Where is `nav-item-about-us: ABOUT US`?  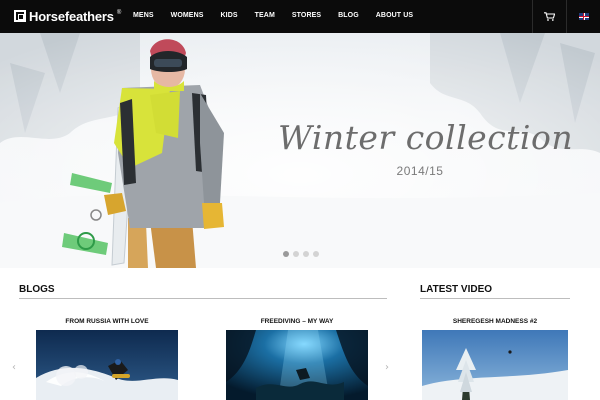 nav-item-about-us: ABOUT US is located at coordinates (394, 15).